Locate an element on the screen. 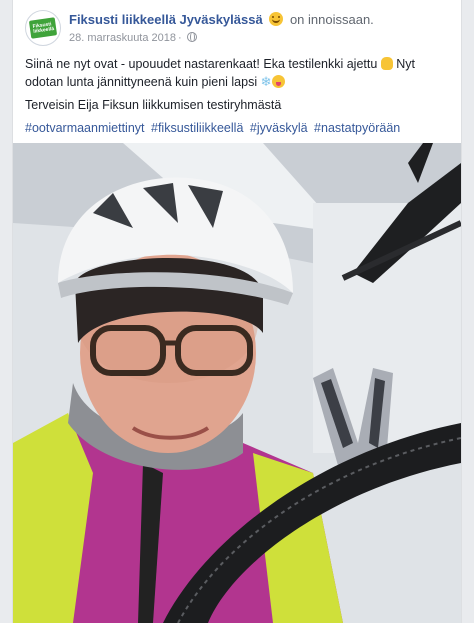  smiling-face-icon is located at coordinates (276, 19).